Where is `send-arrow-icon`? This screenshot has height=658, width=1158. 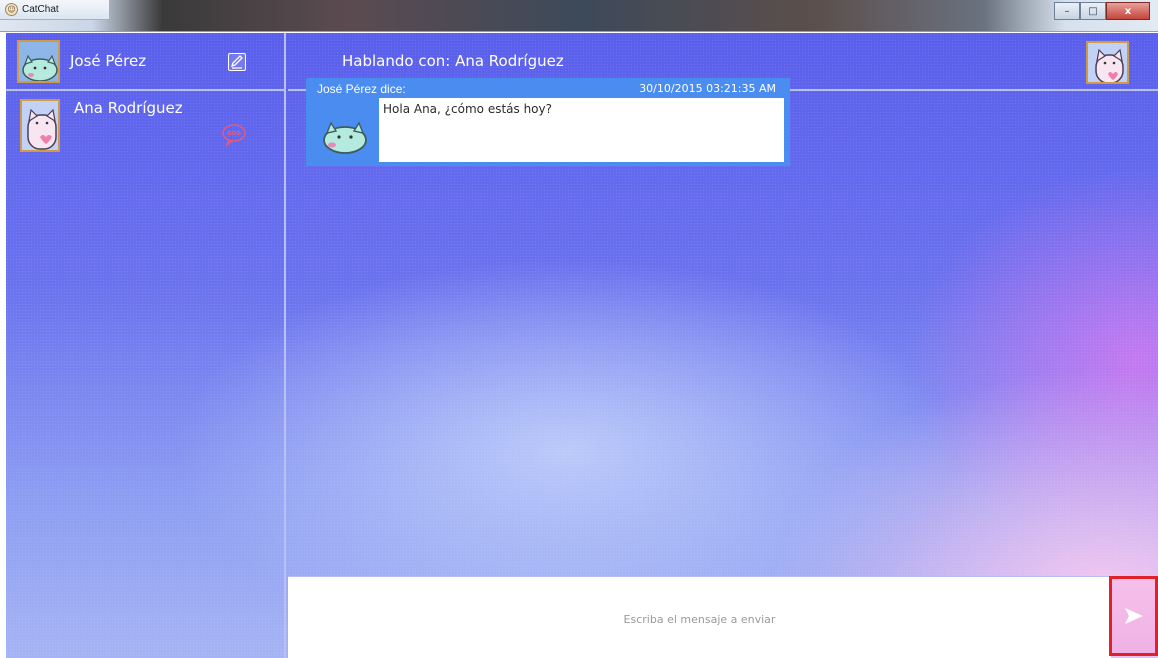 send-arrow-icon is located at coordinates (1133, 616).